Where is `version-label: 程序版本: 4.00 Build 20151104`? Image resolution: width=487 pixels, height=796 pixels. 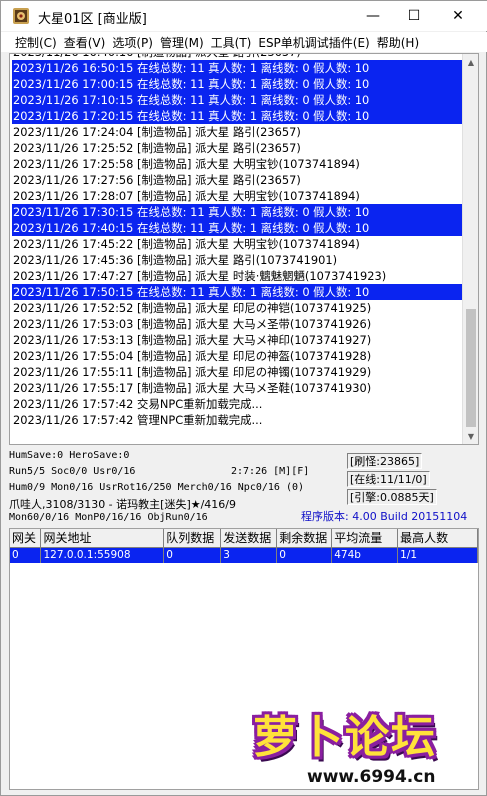
version-label: 程序版本: 4.00 Build 20151104 is located at coordinates (384, 516).